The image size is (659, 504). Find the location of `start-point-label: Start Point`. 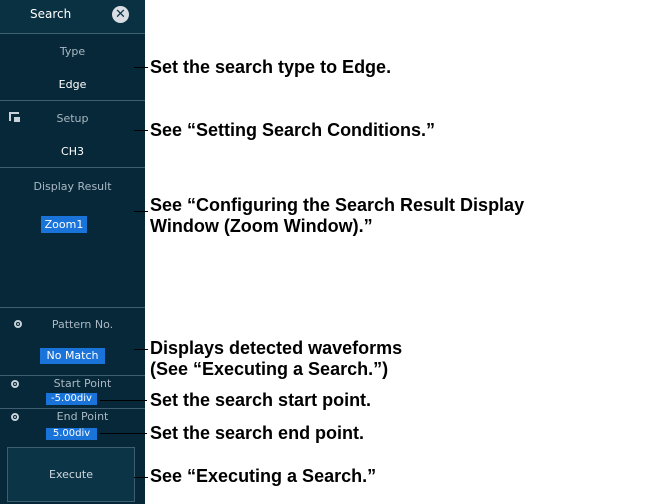

start-point-label: Start Point is located at coordinates (82, 383).